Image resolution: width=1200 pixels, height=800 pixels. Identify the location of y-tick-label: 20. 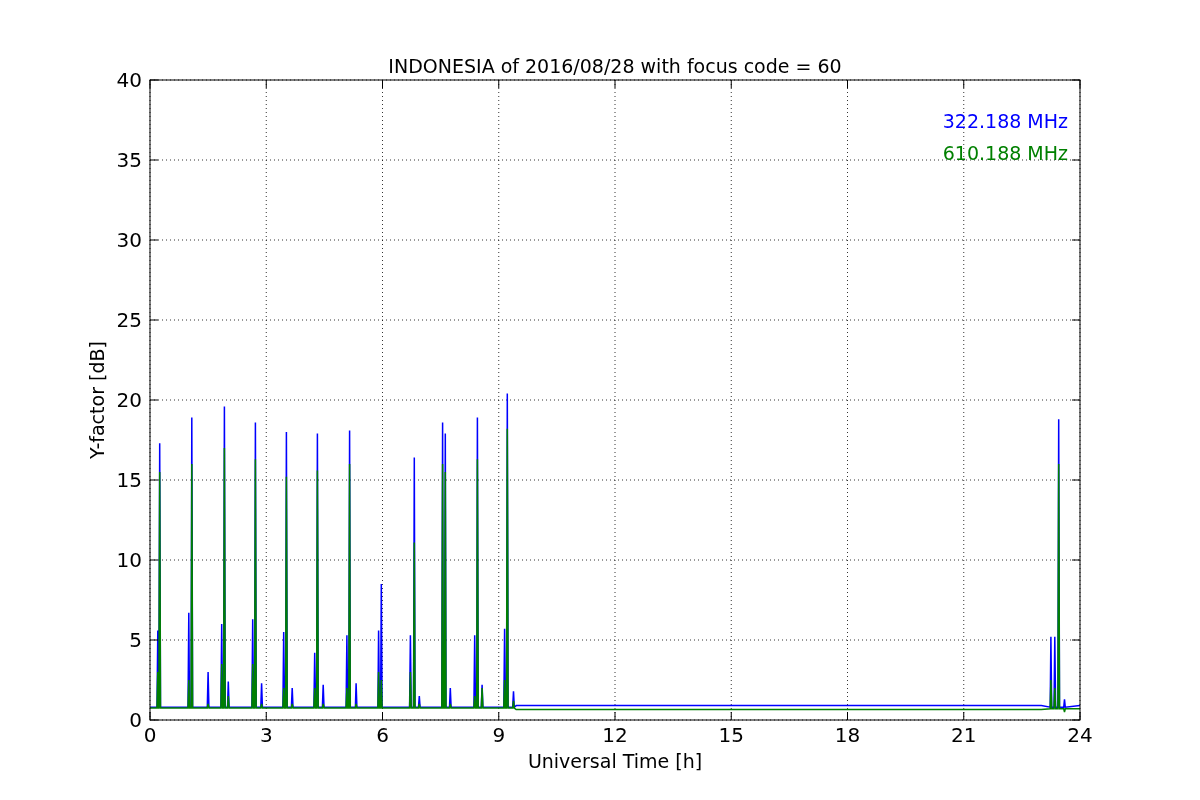
(129, 400).